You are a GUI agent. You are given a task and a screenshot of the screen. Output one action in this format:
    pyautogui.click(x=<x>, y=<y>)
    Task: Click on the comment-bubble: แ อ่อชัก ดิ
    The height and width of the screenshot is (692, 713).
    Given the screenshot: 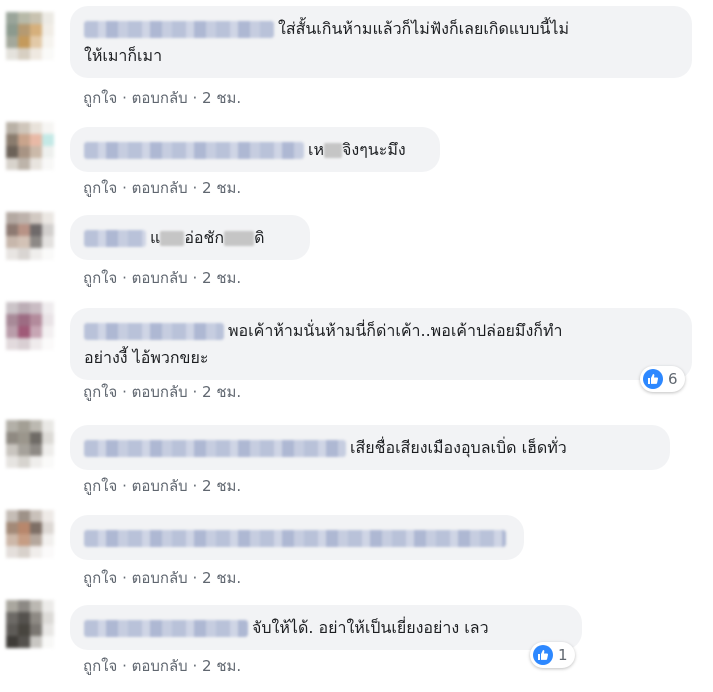 What is the action you would take?
    pyautogui.click(x=190, y=237)
    